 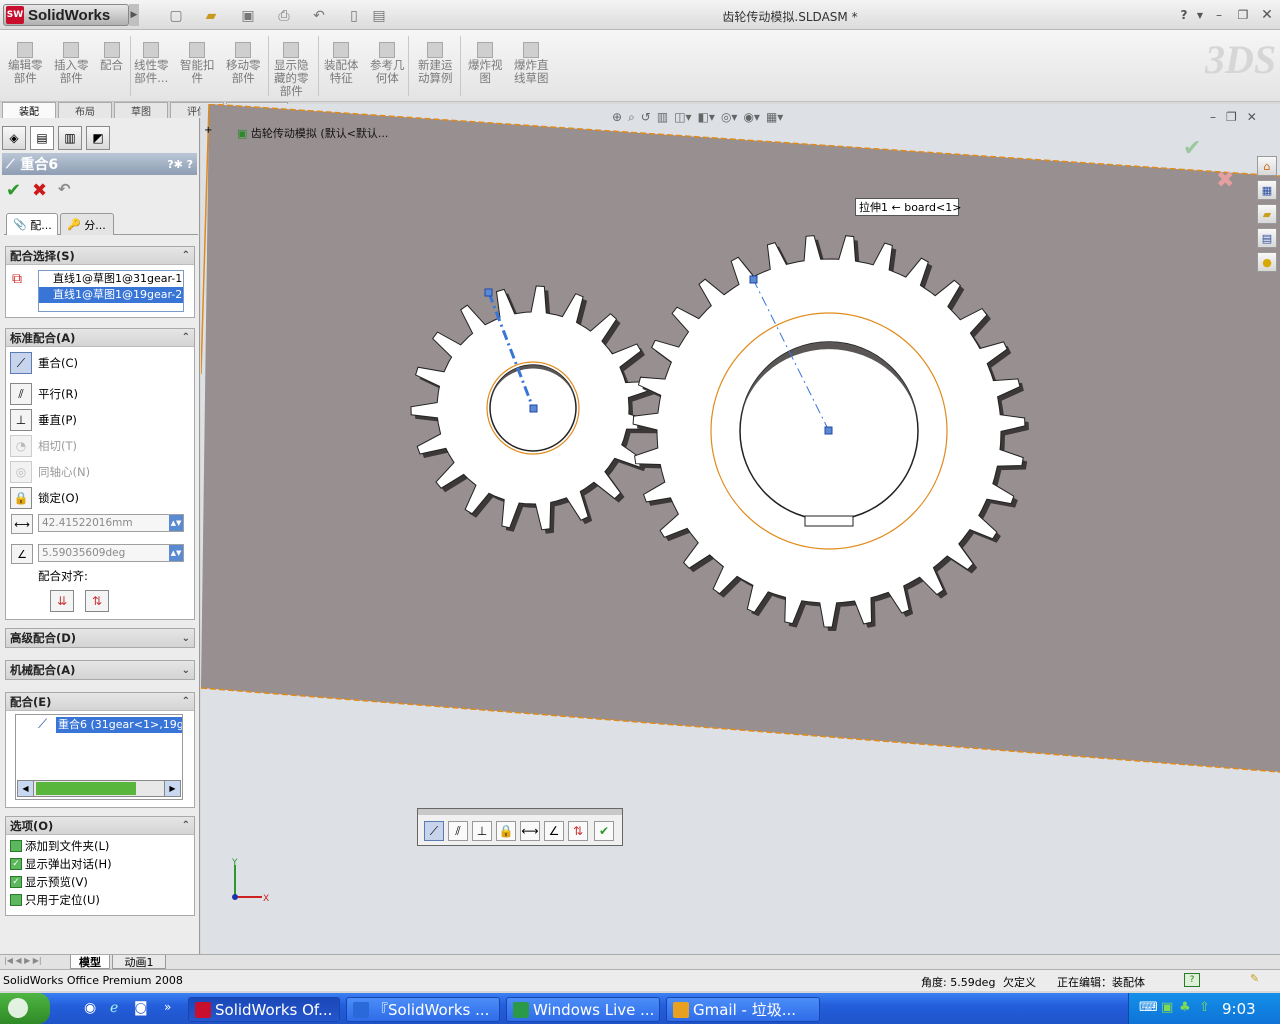 I want to click on tab-0: 装配, so click(x=29, y=110).